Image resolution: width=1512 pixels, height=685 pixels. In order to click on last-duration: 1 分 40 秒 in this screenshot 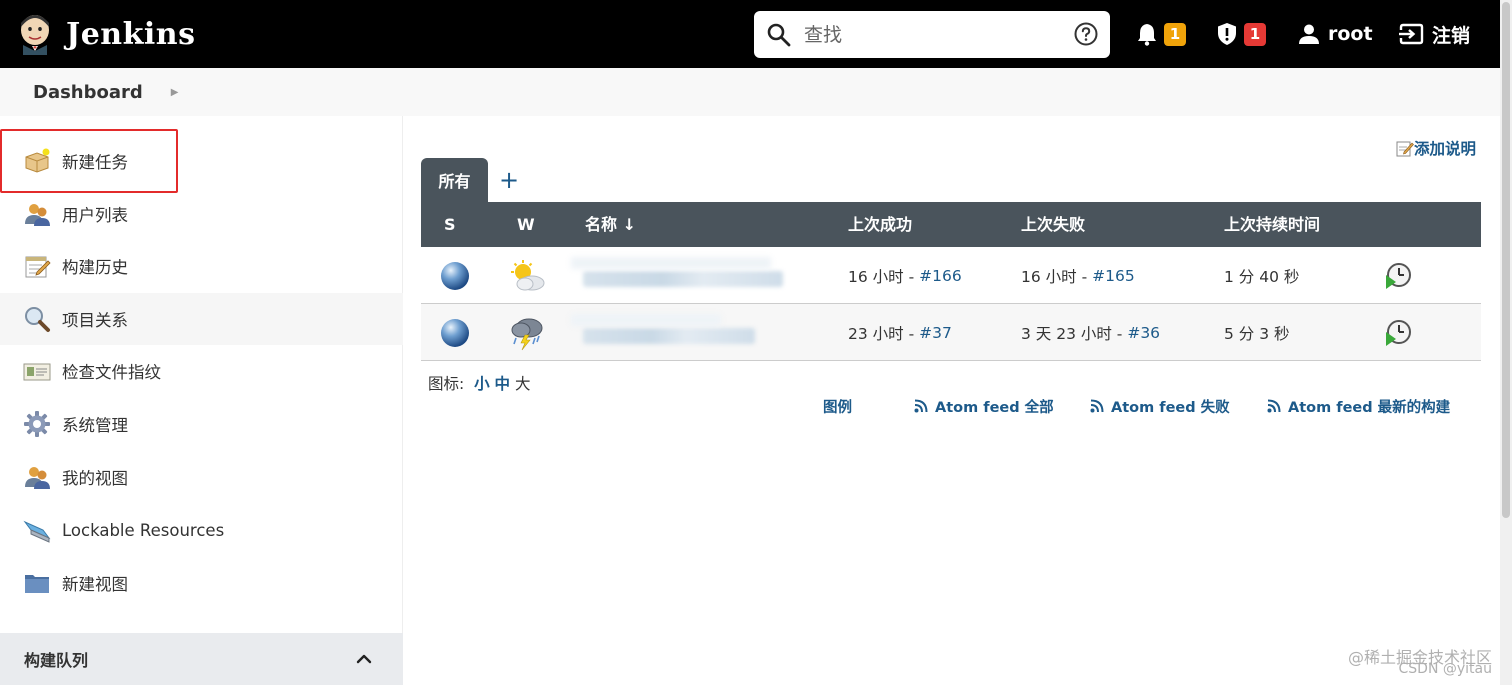, I will do `click(1262, 276)`.